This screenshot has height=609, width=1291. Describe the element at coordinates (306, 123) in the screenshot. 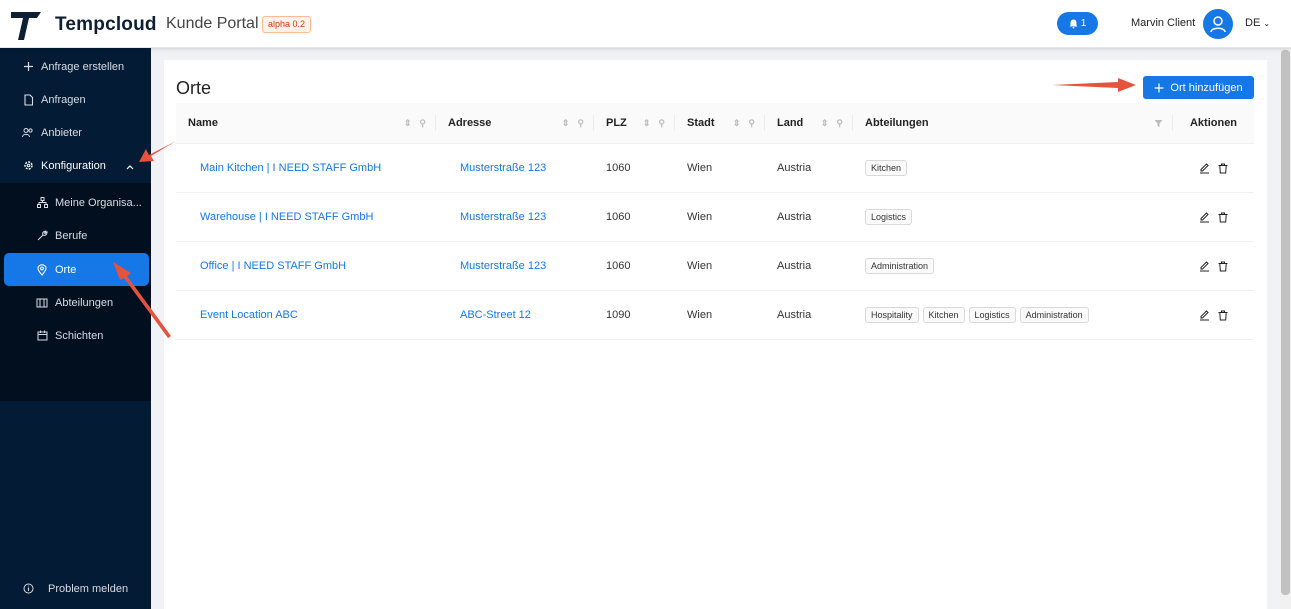

I see `column-header-name: Name ⇕ ⚲` at that location.